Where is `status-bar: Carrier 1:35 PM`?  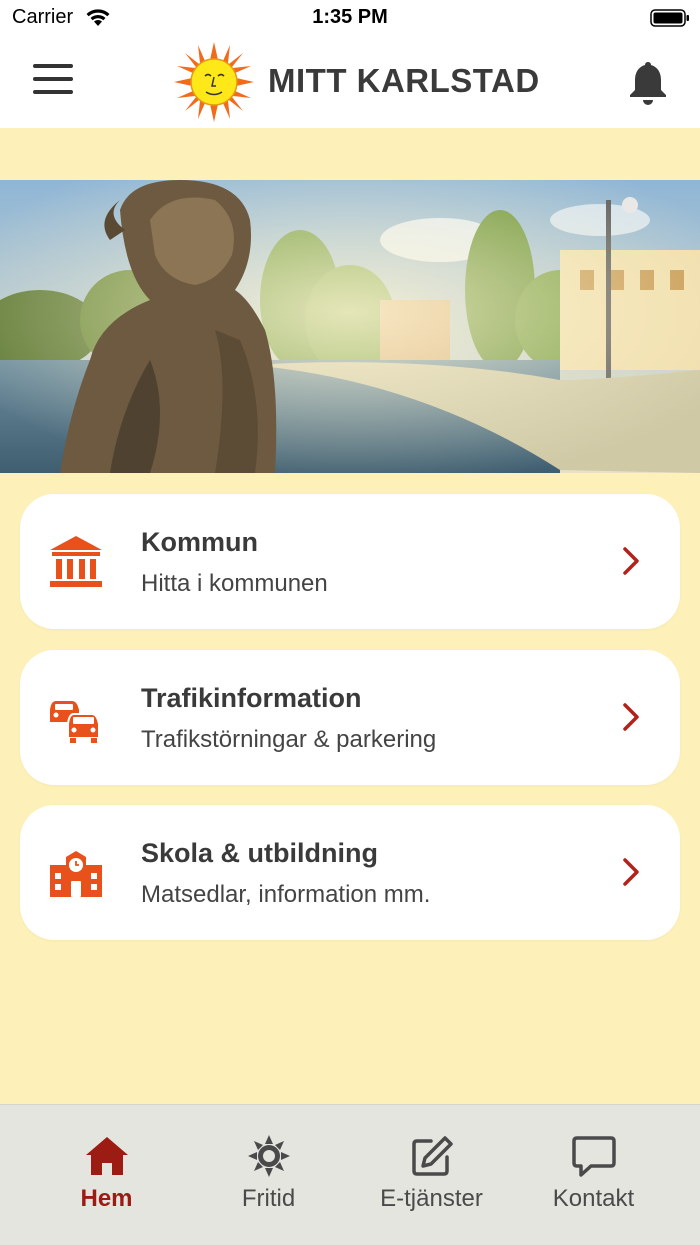 status-bar: Carrier 1:35 PM is located at coordinates (350, 18).